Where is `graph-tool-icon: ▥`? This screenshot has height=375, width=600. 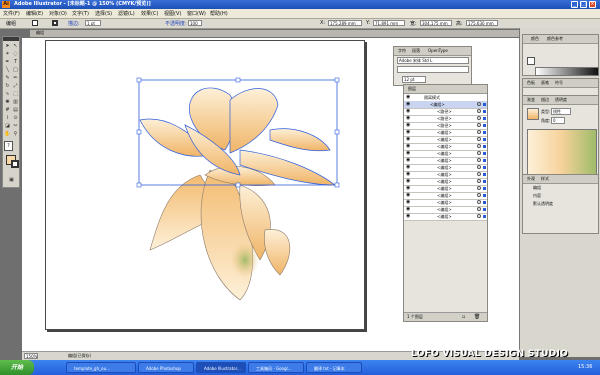 graph-tool-icon: ▥ is located at coordinates (15, 102).